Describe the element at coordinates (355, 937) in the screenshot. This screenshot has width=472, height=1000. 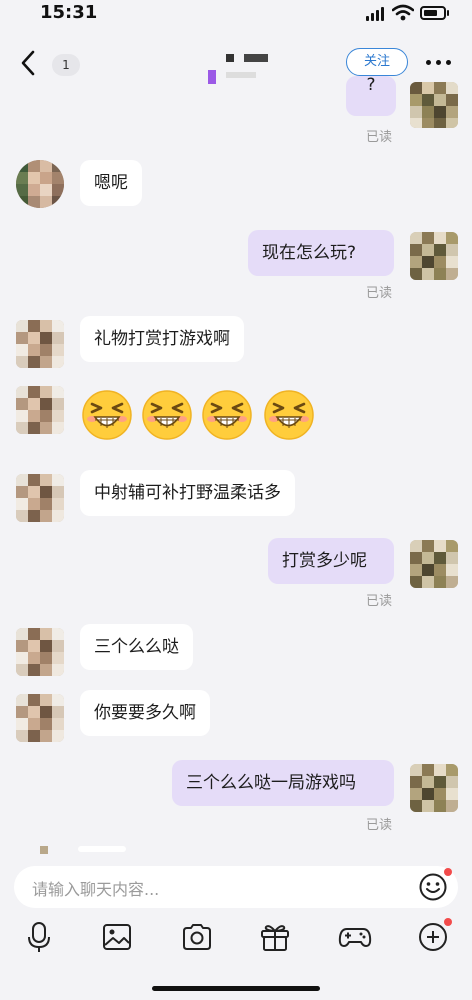
I see `gamepad-icon` at that location.